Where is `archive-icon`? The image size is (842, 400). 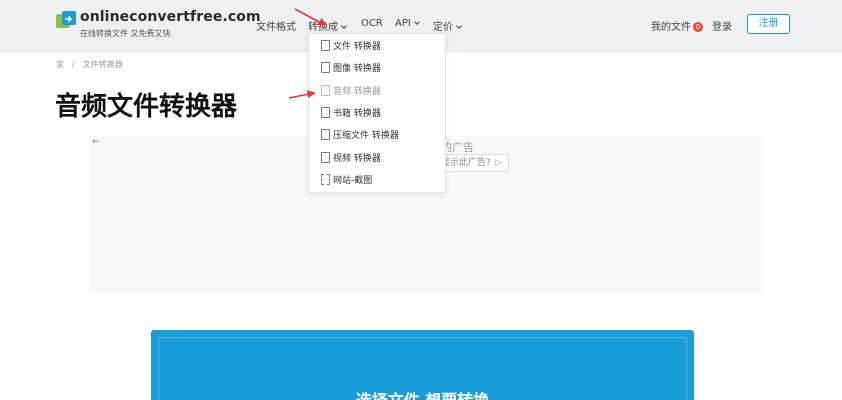 archive-icon is located at coordinates (325, 134).